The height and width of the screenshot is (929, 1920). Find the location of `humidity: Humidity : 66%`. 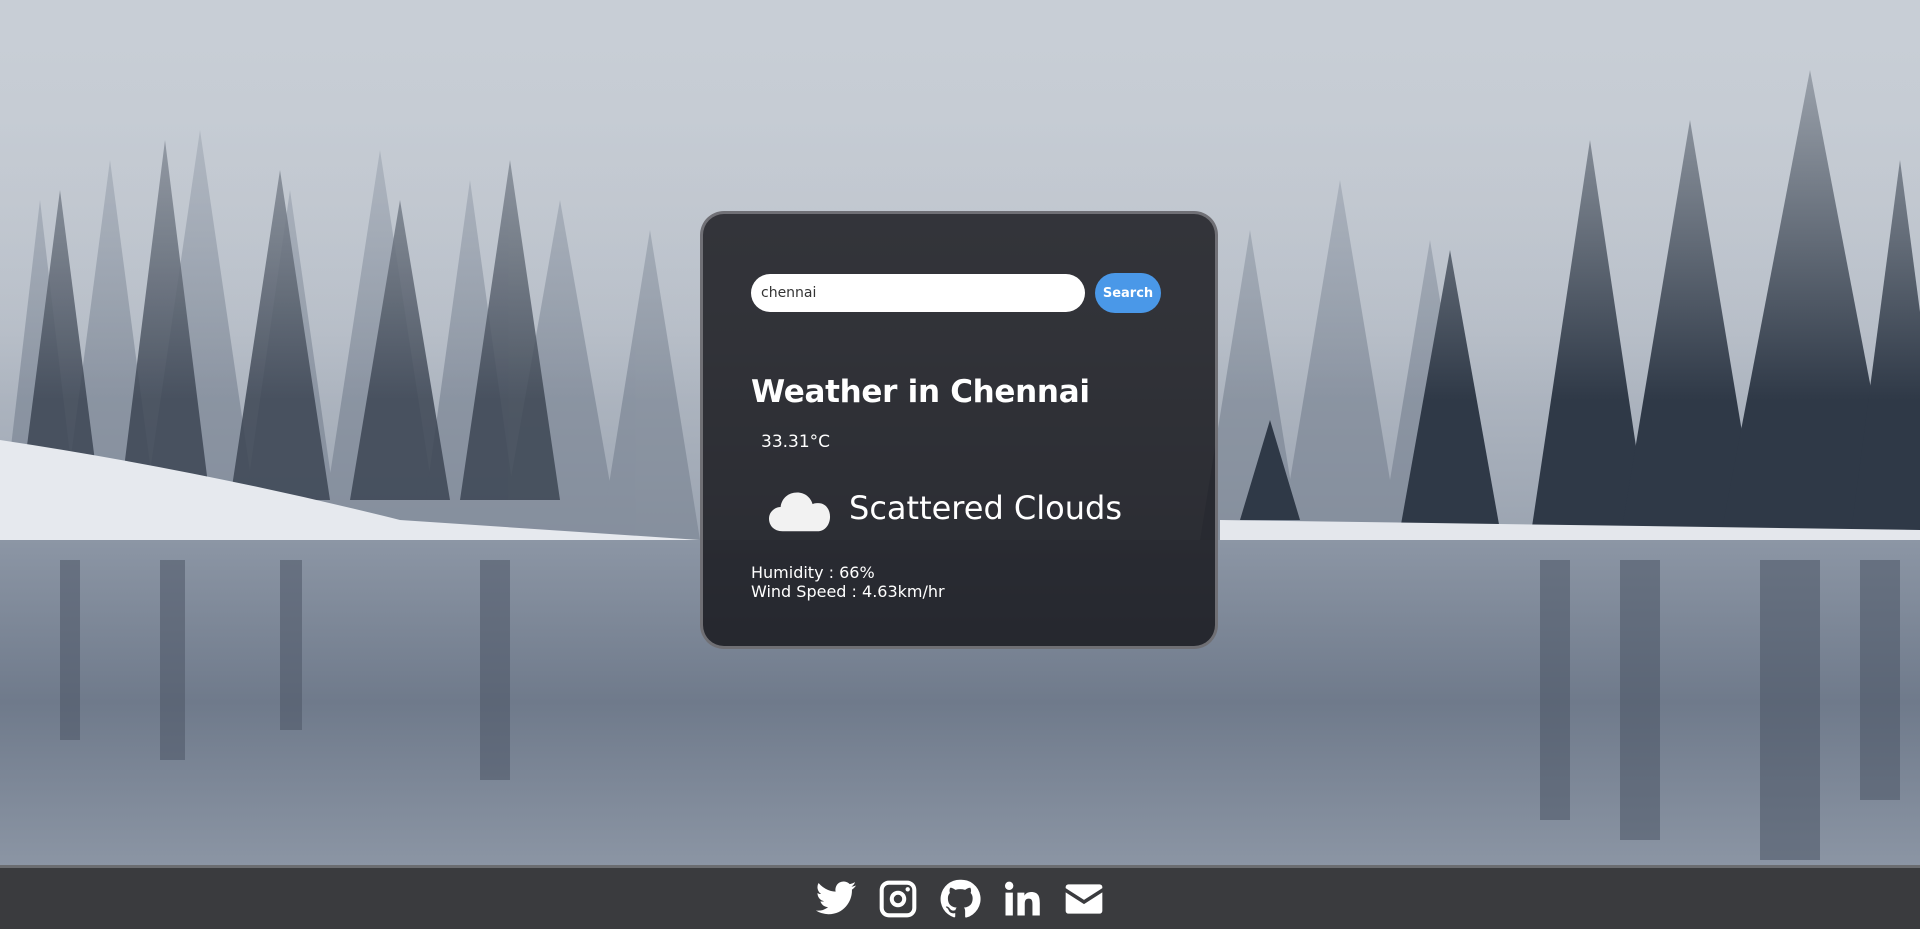

humidity: Humidity : 66% is located at coordinates (813, 572).